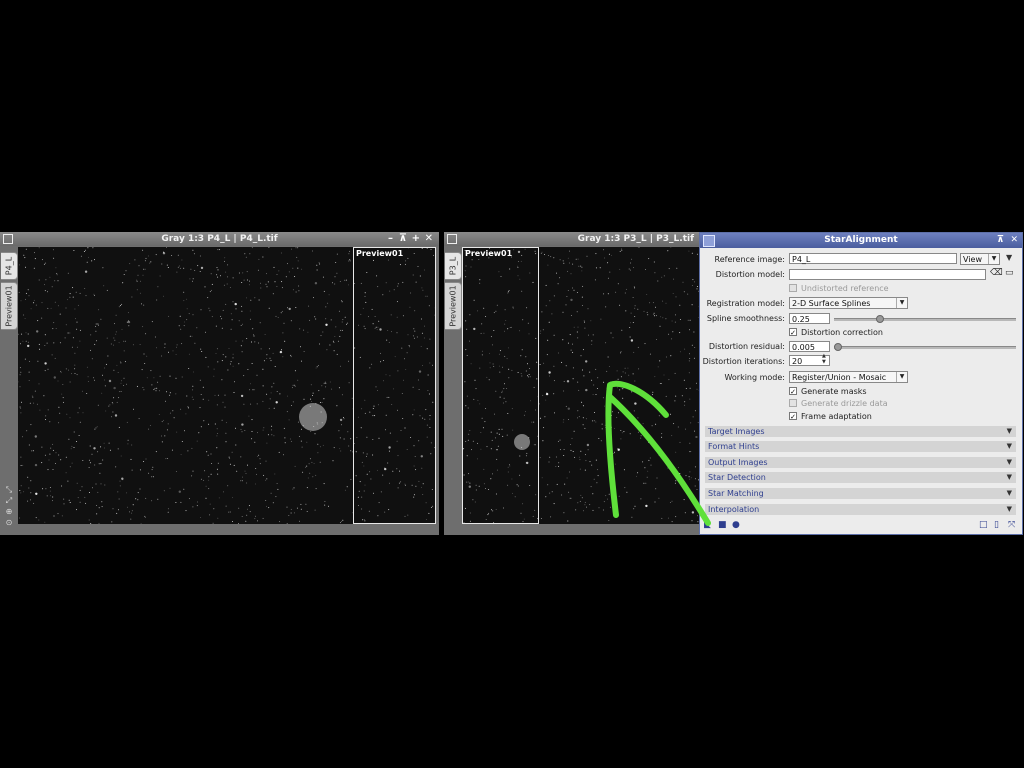 The height and width of the screenshot is (768, 1024). I want to click on spline-smoothness-slider, so click(925, 319).